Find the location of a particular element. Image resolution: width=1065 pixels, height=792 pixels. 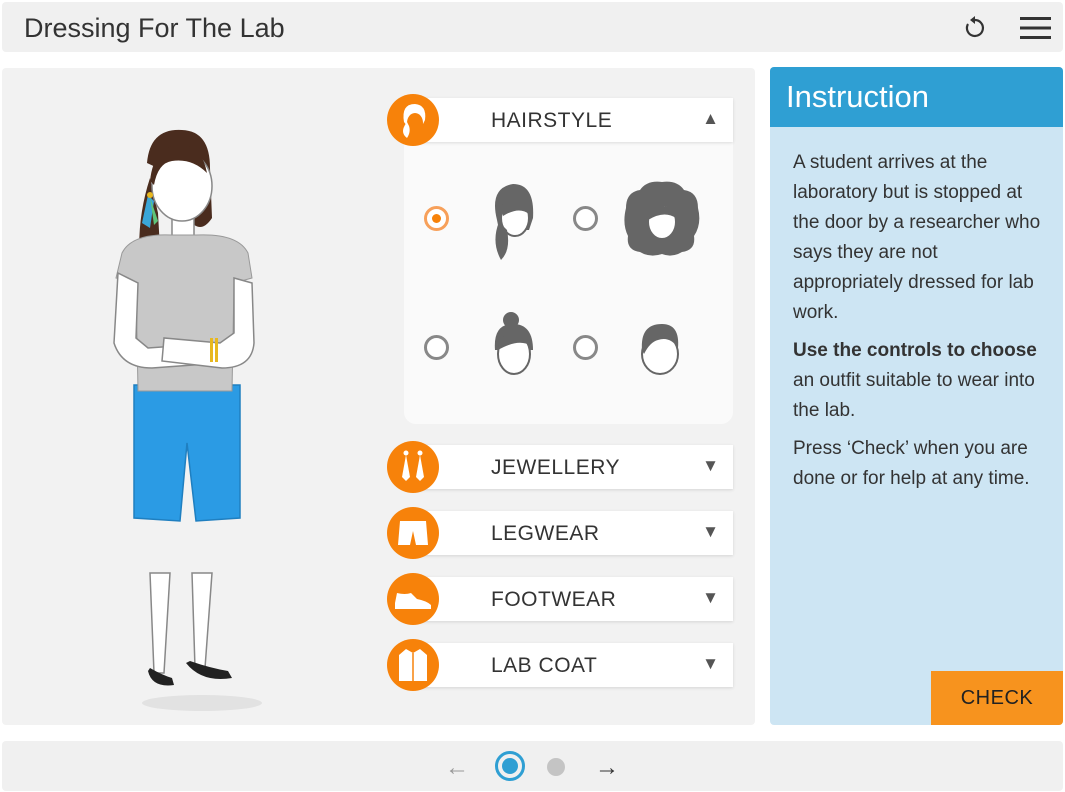

hairstyle-category-icon is located at coordinates (413, 120).